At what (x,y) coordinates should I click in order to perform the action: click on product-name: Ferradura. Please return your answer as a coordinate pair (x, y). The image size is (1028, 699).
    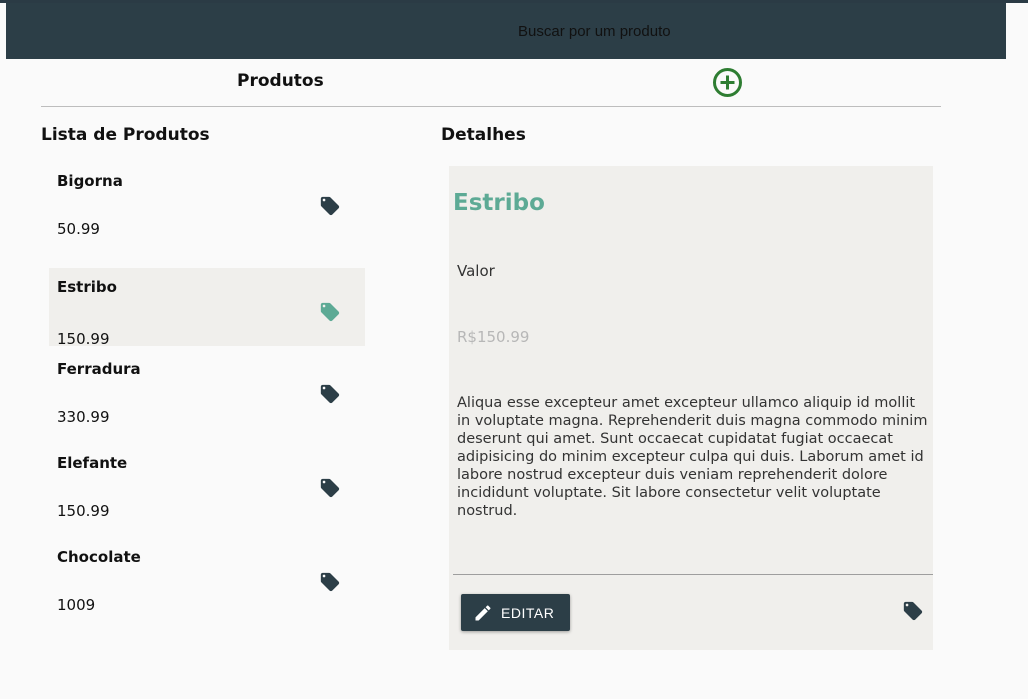
    Looking at the image, I should click on (99, 369).